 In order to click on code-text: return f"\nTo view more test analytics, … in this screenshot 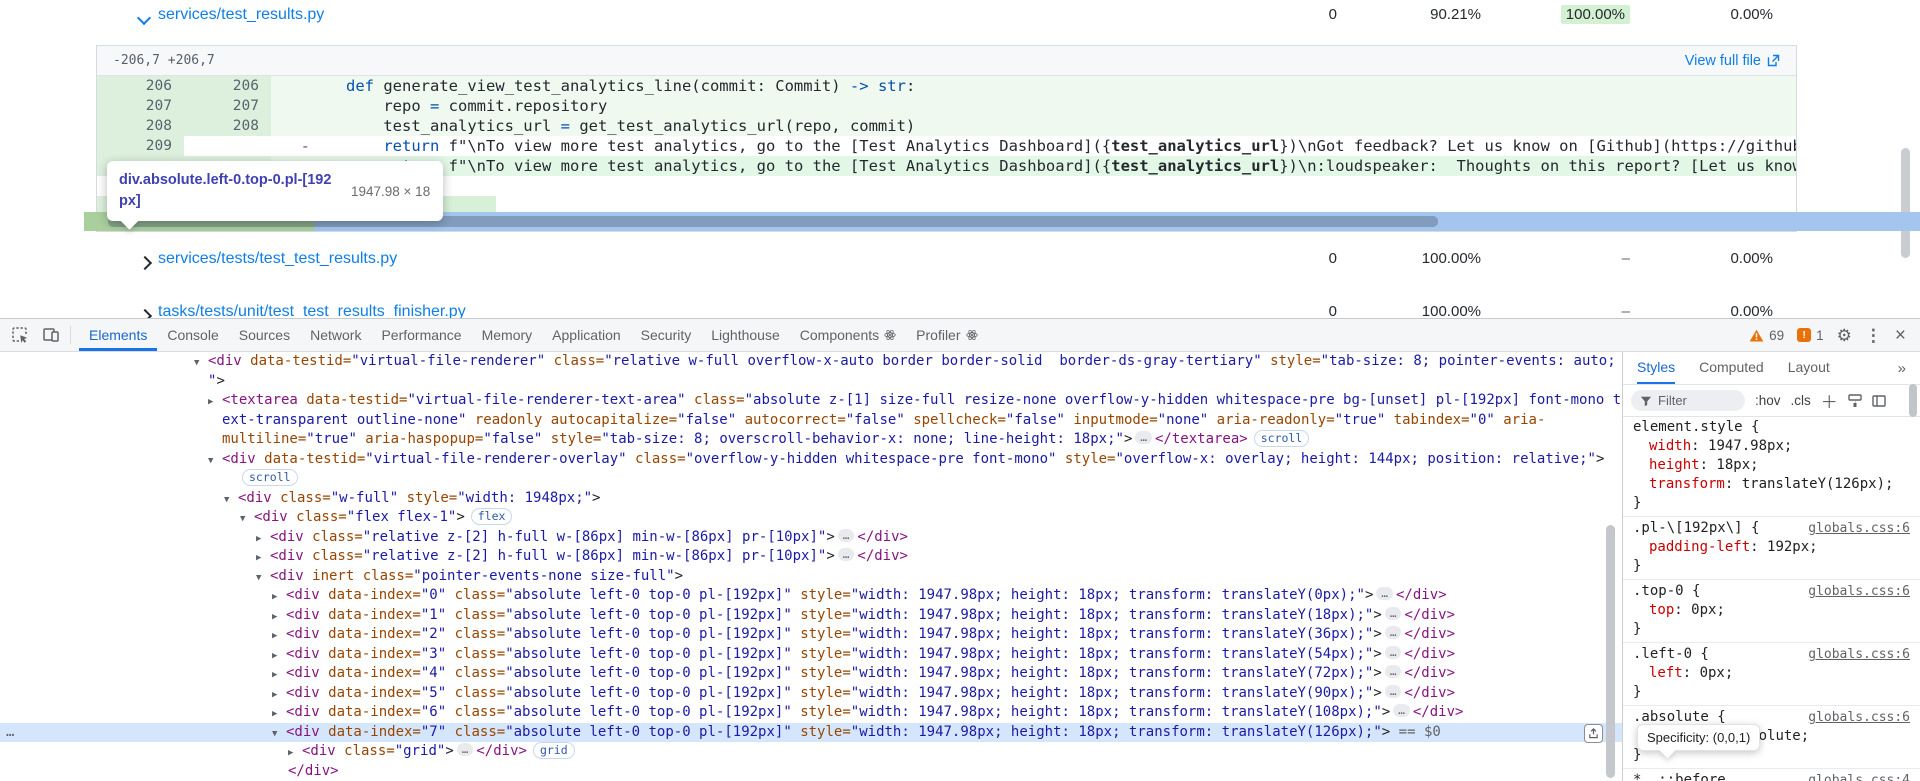, I will do `click(1071, 166)`.